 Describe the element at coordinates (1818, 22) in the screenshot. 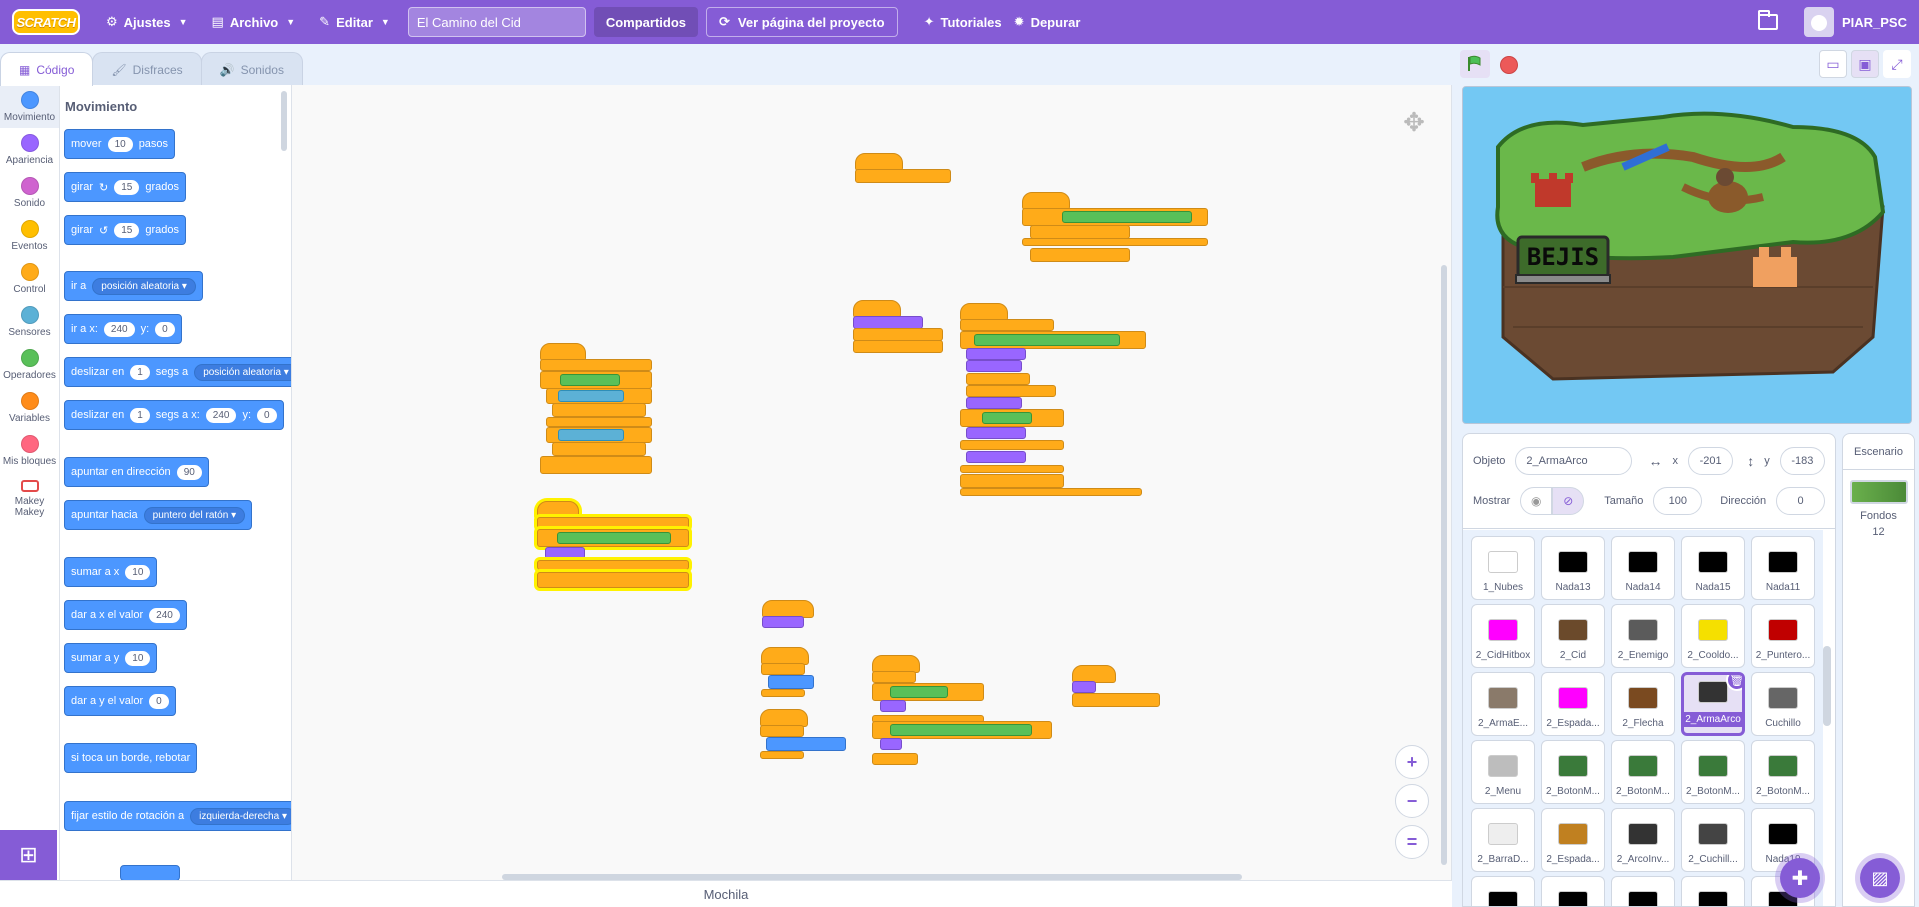

I see `avatar` at that location.